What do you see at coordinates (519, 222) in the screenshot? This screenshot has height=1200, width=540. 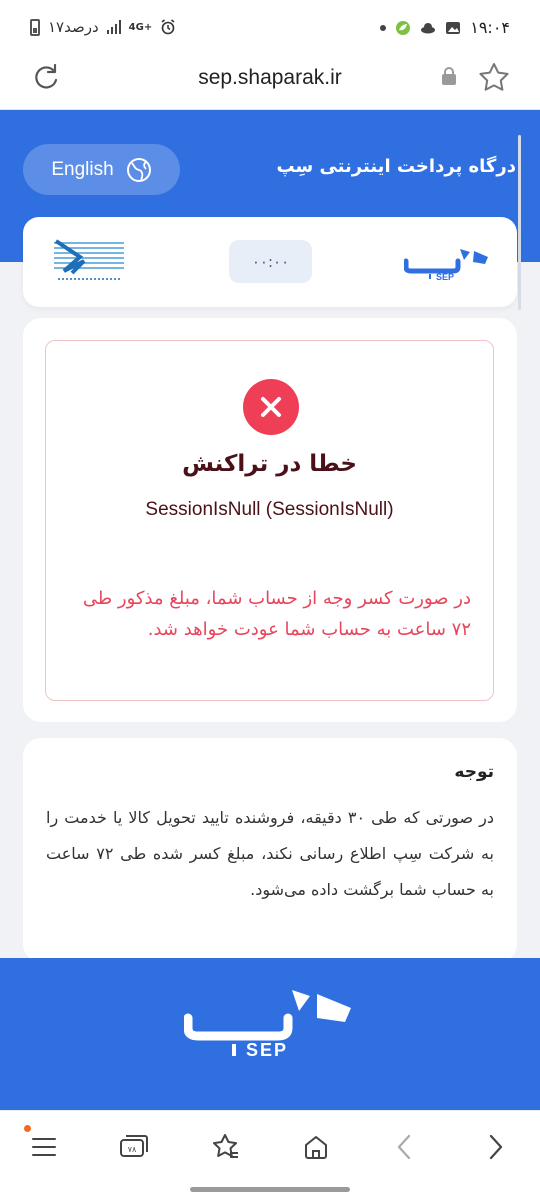 I see `scrollbar` at bounding box center [519, 222].